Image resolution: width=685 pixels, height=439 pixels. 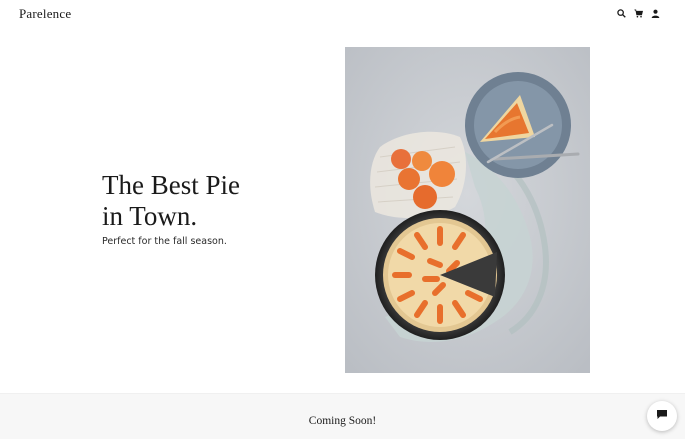 I want to click on announcement-bar: Coming Soon!, so click(x=342, y=416).